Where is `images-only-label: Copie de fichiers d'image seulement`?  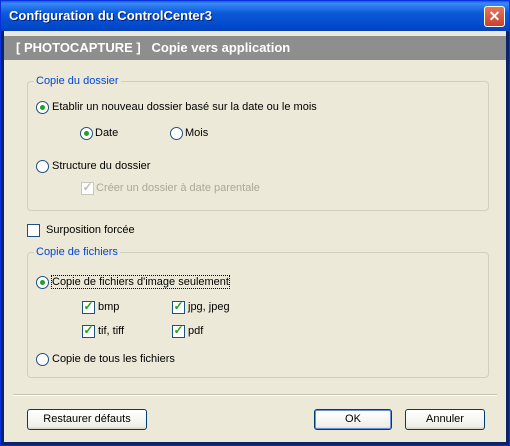
images-only-label: Copie de fichiers d'image seulement is located at coordinates (140, 282).